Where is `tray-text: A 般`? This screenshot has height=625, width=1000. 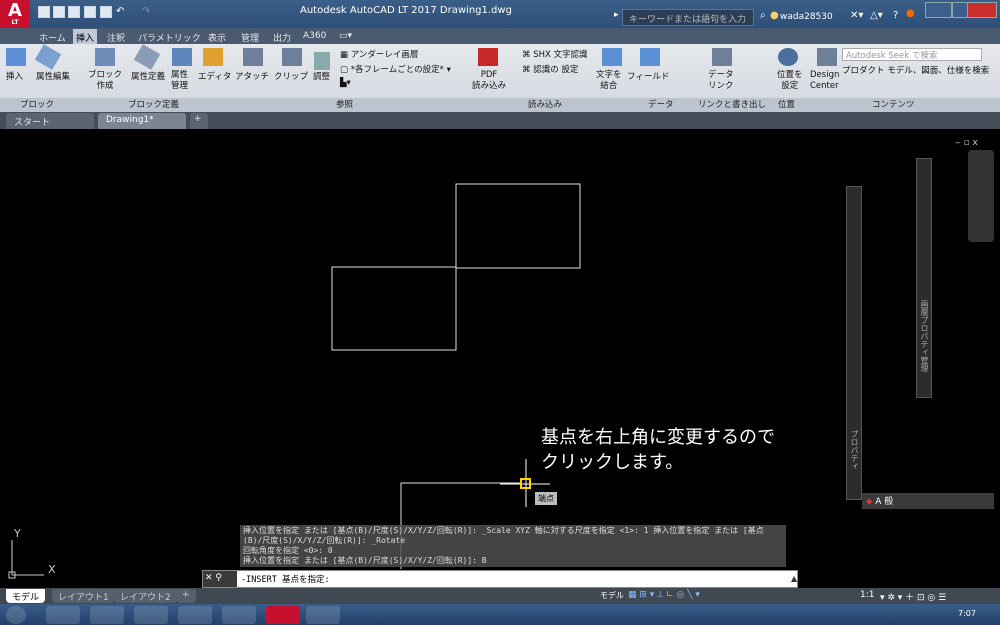
tray-text: A 般 is located at coordinates (884, 502).